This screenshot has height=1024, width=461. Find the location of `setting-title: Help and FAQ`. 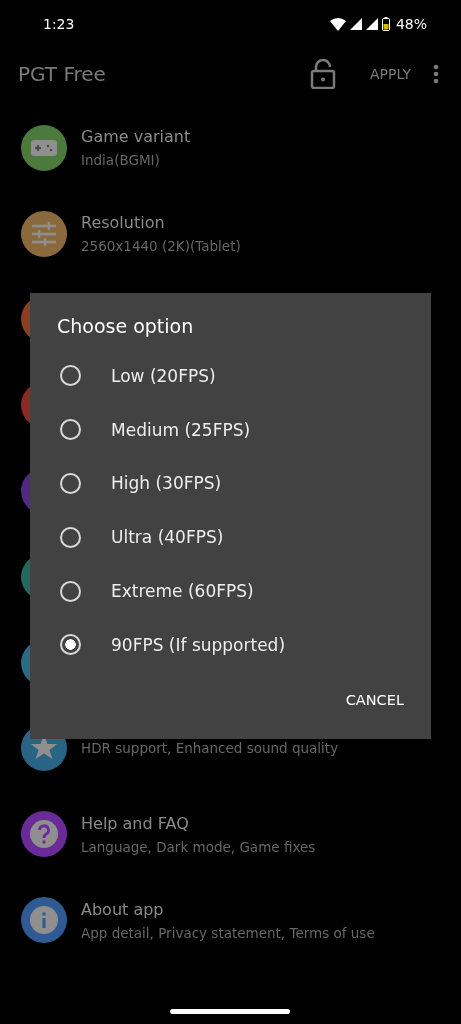

setting-title: Help and FAQ is located at coordinates (135, 823).